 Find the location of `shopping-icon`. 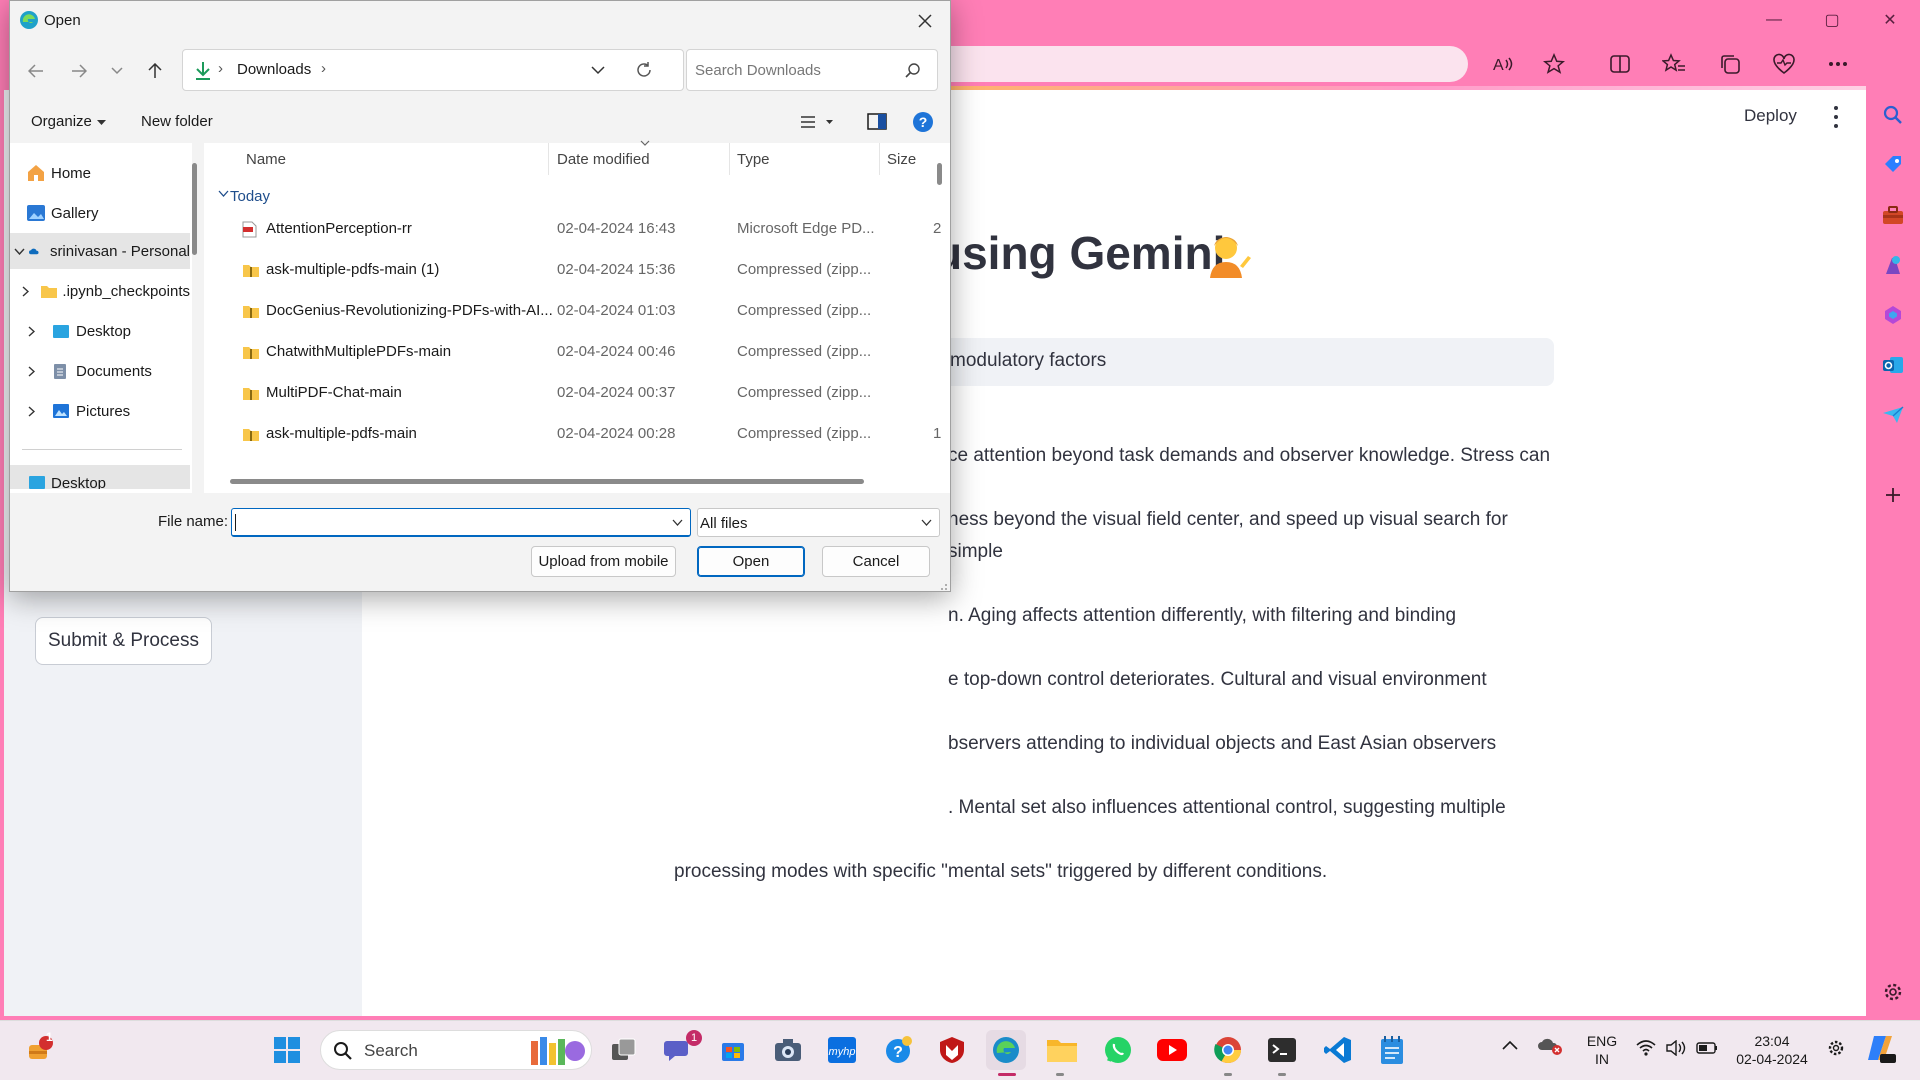

shopping-icon is located at coordinates (1893, 165).